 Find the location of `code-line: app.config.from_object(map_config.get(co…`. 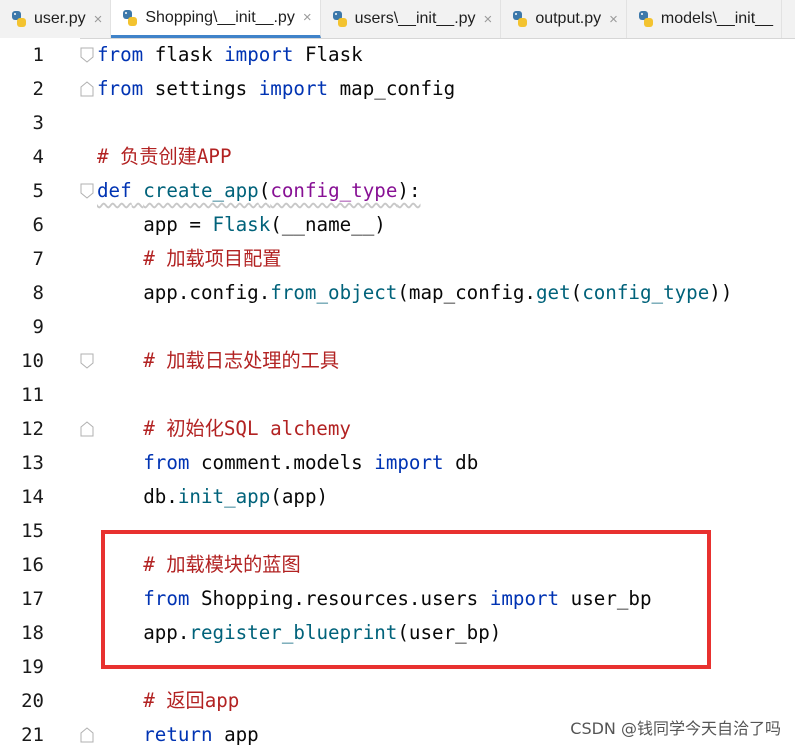

code-line: app.config.from_object(map_config.get(co… is located at coordinates (414, 293).